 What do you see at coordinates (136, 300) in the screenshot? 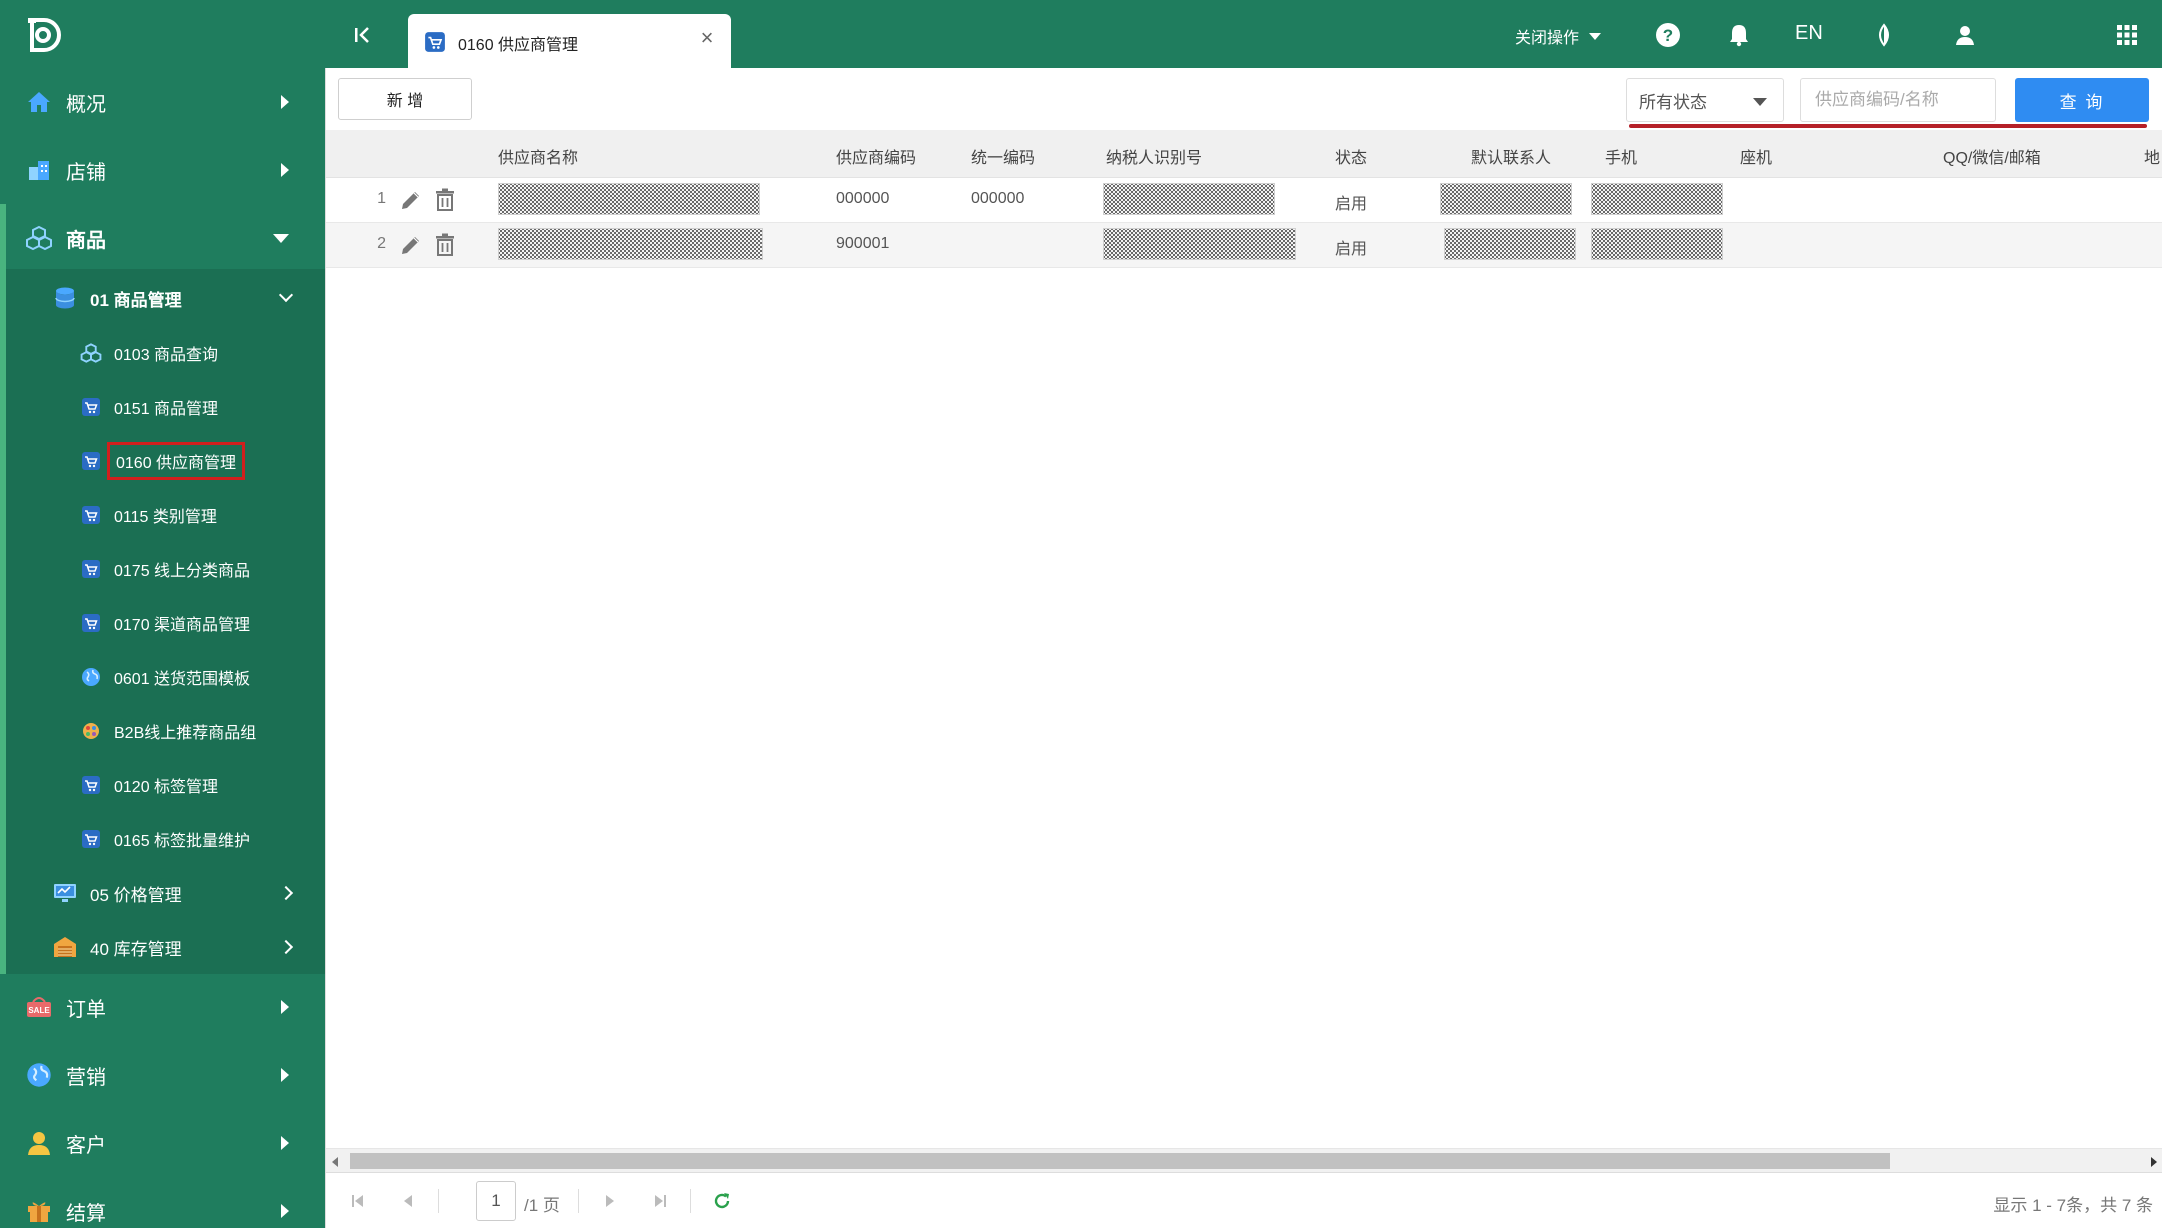
I see `nav-label: 01 商品管理` at bounding box center [136, 300].